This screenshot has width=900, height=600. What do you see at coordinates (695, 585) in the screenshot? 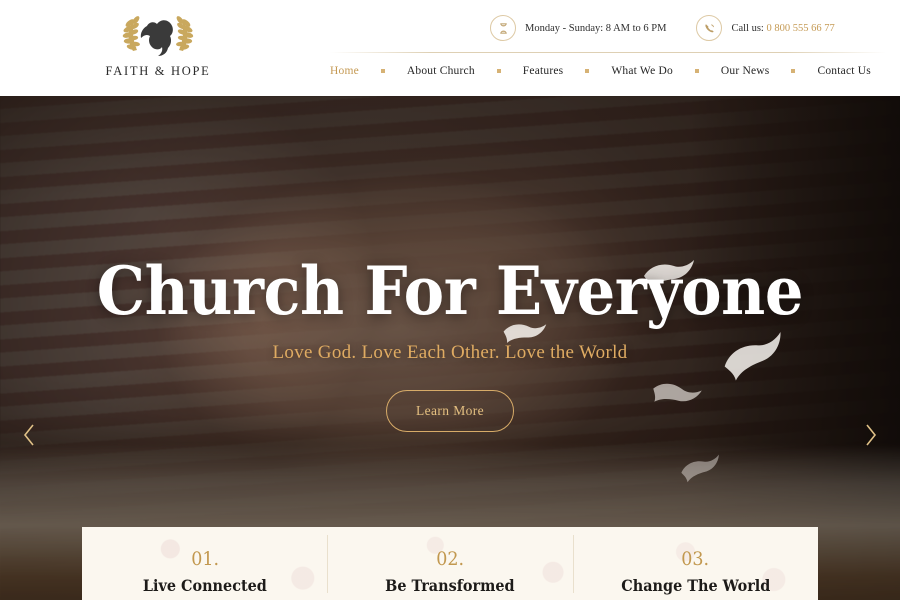
I see `feature-label: Change The World` at bounding box center [695, 585].